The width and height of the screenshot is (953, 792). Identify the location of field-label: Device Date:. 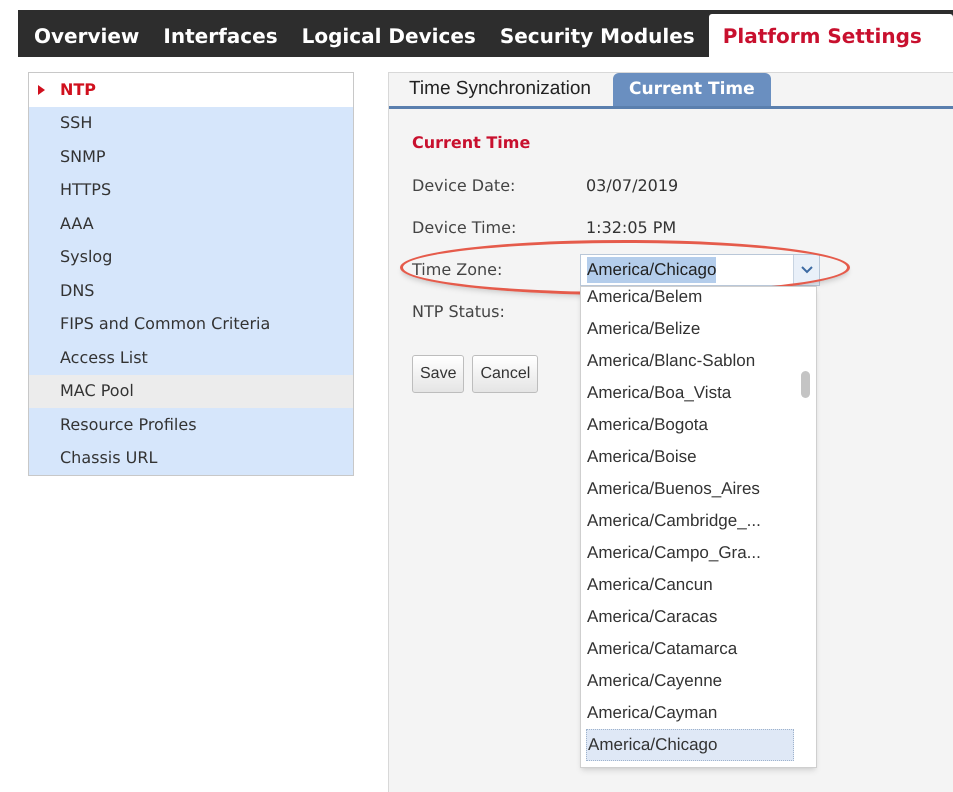
(464, 186).